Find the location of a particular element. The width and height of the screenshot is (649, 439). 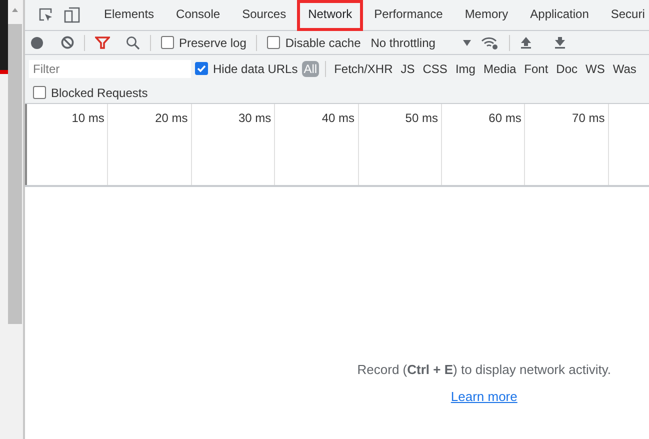

checkbox-label: Disable cache is located at coordinates (323, 43).